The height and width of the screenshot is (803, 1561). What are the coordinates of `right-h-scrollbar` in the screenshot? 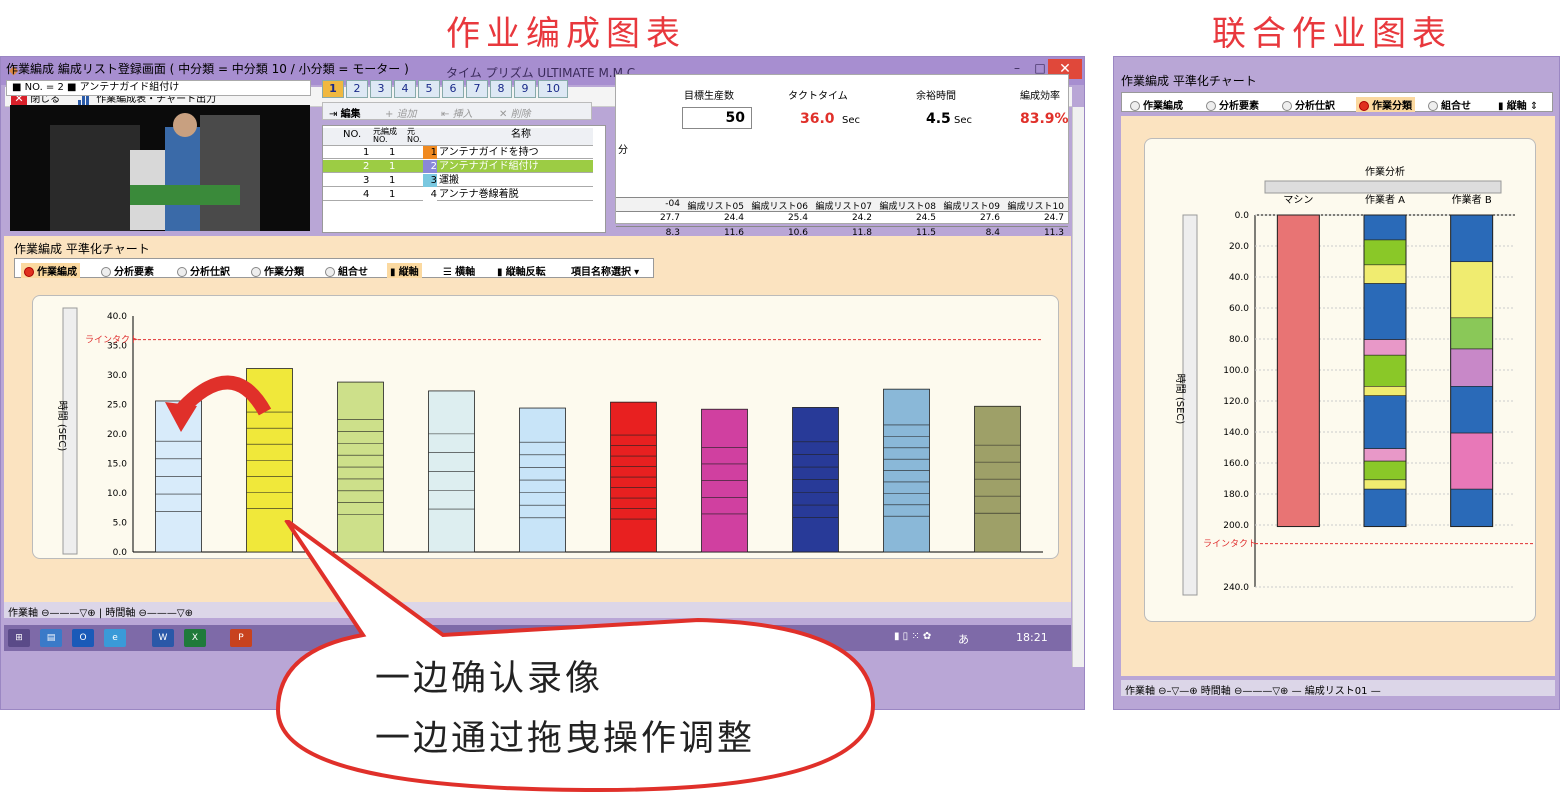 It's located at (1383, 187).